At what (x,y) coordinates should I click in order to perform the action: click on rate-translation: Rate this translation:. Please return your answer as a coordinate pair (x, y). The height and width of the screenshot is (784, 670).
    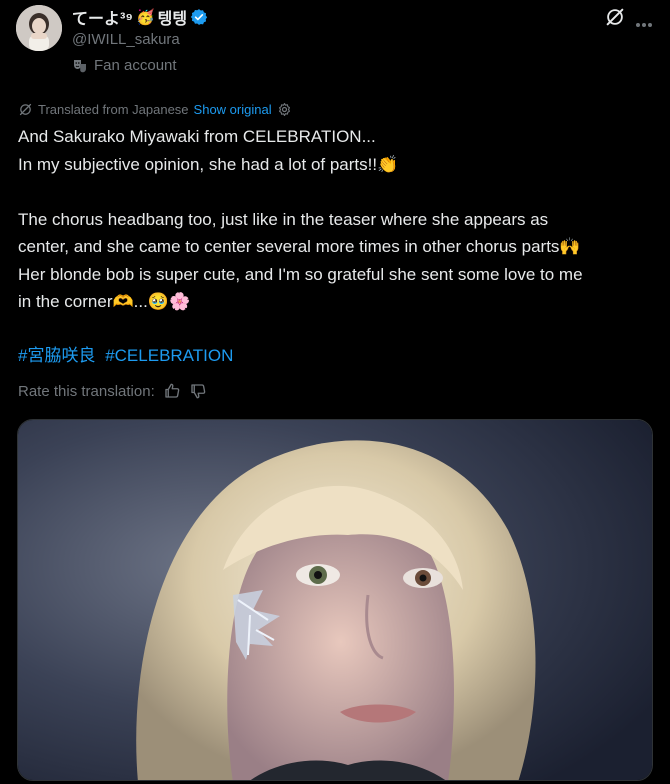
    Looking at the image, I should click on (112, 391).